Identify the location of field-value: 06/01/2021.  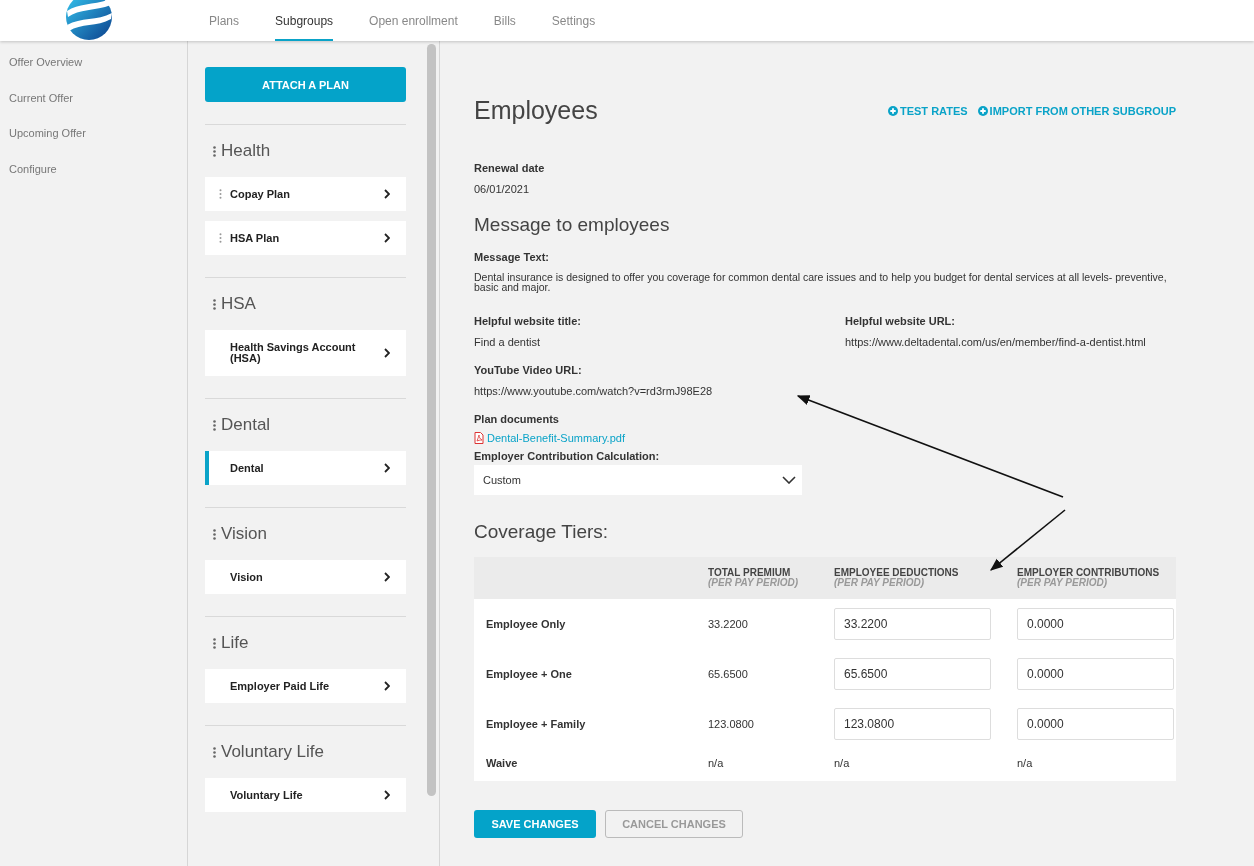
(502, 189).